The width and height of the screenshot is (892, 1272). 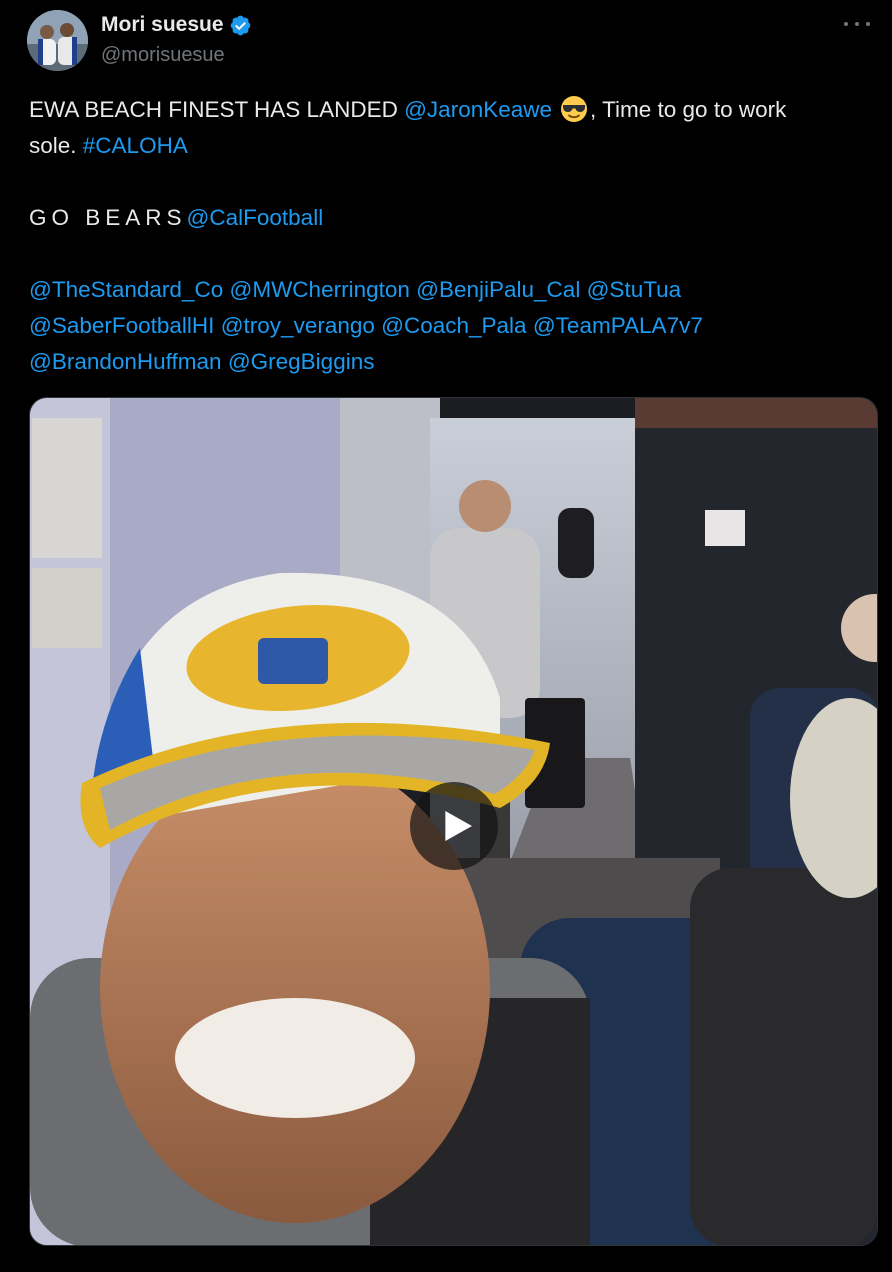 What do you see at coordinates (618, 325) in the screenshot?
I see `mention-link: @TeamPALA7v7` at bounding box center [618, 325].